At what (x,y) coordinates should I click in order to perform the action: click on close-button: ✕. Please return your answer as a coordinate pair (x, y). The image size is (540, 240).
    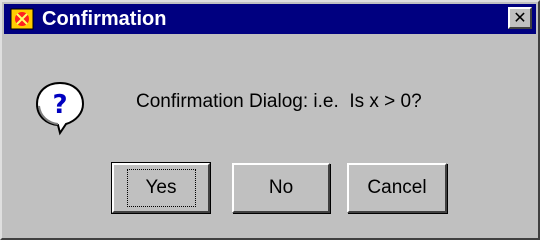
    Looking at the image, I should click on (520, 18).